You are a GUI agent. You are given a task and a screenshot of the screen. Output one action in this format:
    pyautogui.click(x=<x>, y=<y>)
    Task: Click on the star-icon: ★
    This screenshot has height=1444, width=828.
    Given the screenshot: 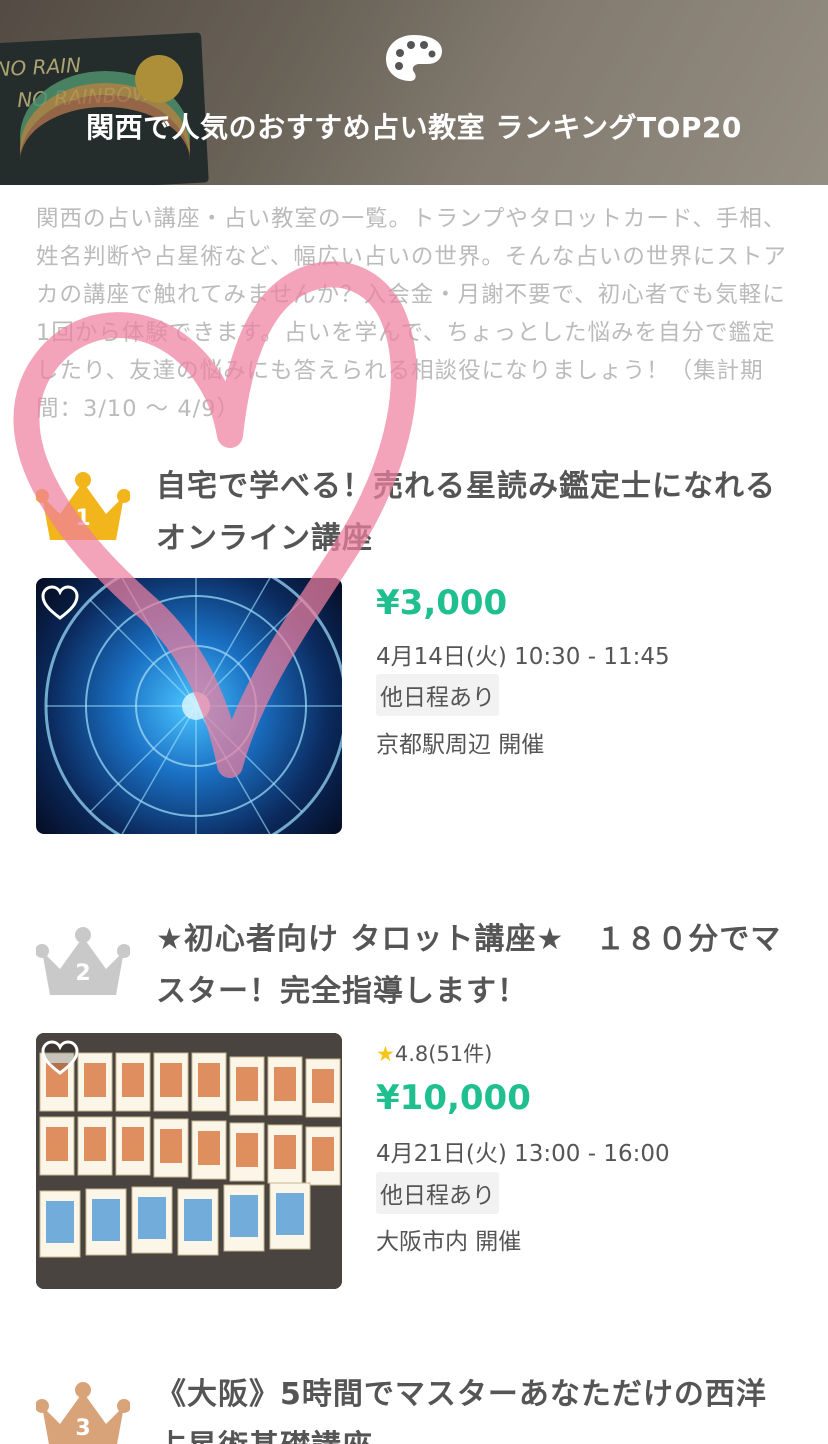 What is the action you would take?
    pyautogui.click(x=385, y=1054)
    